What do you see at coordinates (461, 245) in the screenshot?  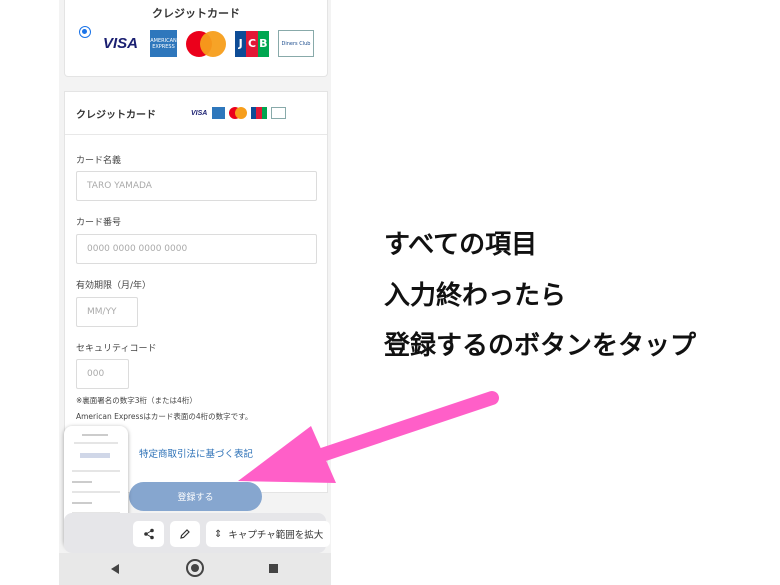 I see `annotation-line-1: すべての項目` at bounding box center [461, 245].